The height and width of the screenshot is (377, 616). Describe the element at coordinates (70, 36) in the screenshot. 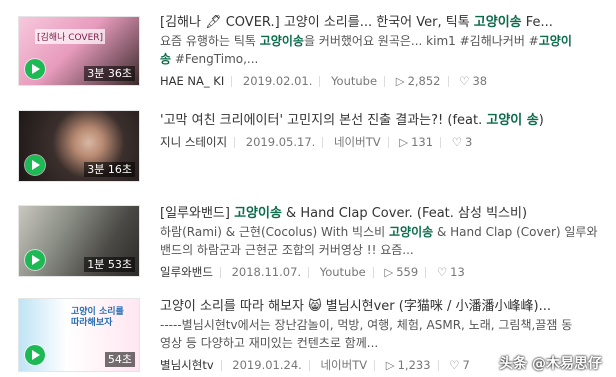

I see `thumbnail-caption: [김해나 COVER]` at that location.